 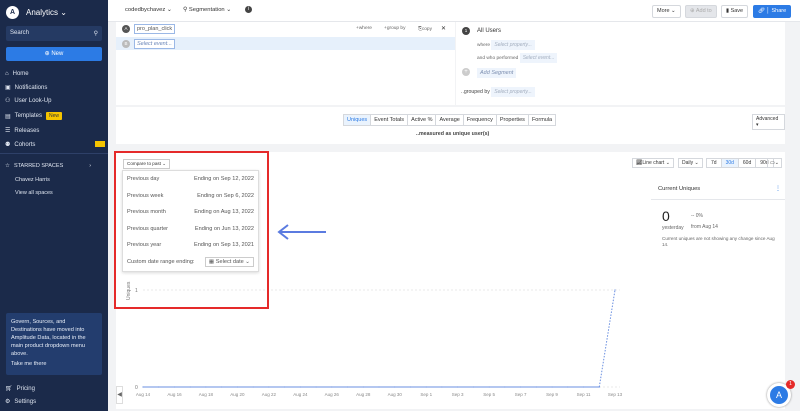 What do you see at coordinates (143, 394) in the screenshot?
I see `x-tick-label: Aug 14` at bounding box center [143, 394].